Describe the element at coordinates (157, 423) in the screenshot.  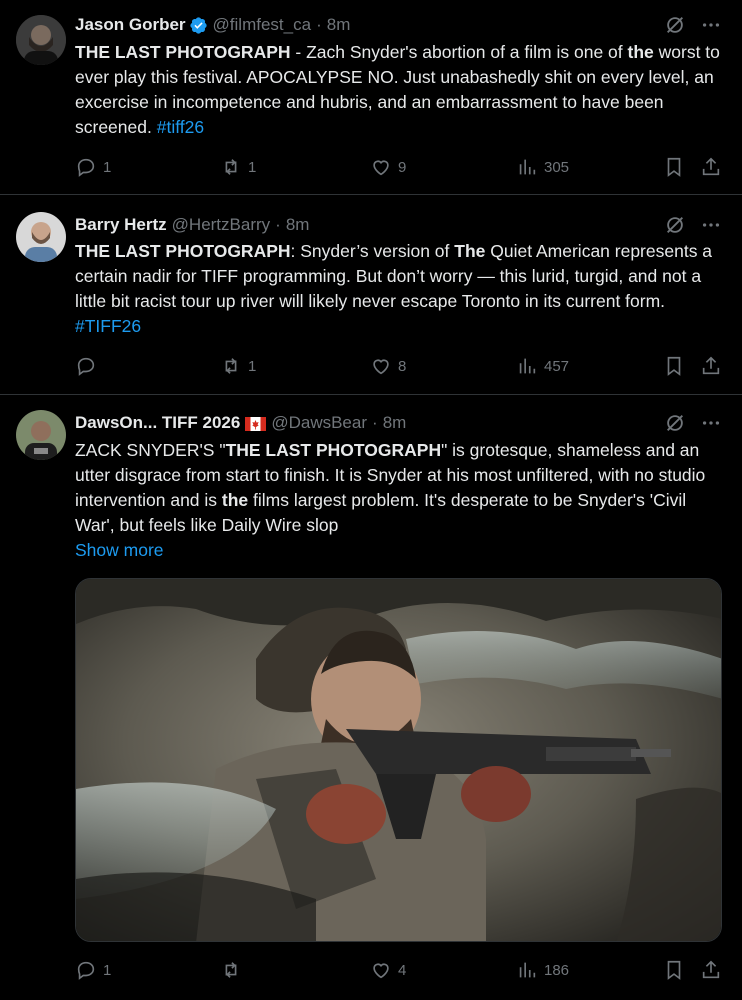
I see `author-name: DawsOn... TIFF 2026` at that location.